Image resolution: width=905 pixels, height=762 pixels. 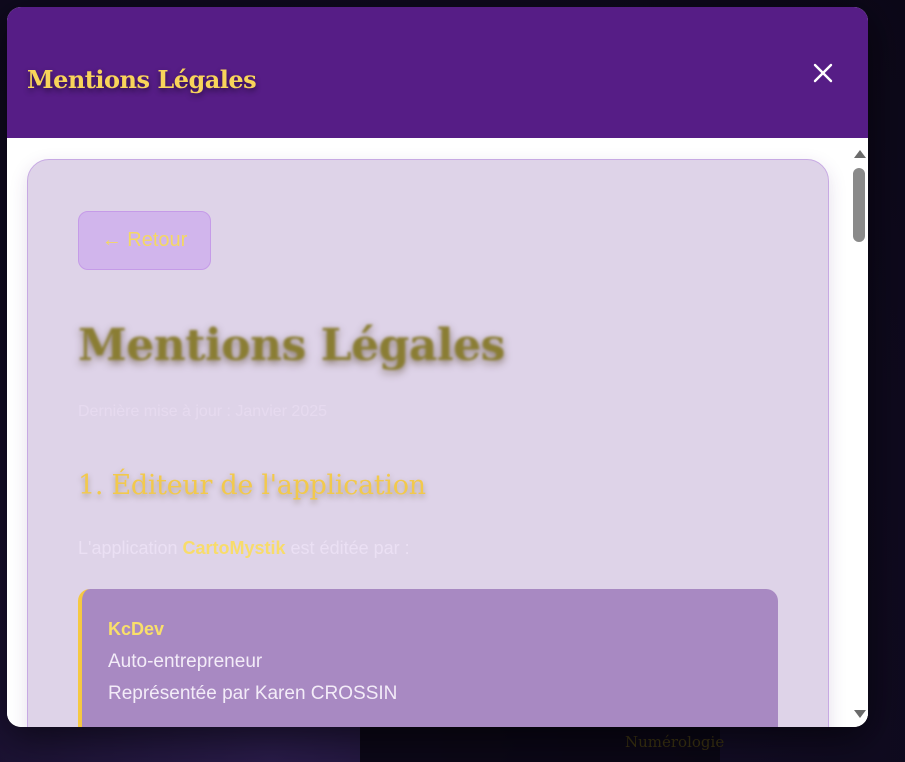 I want to click on brand-name: CartoMystik, so click(x=234, y=548).